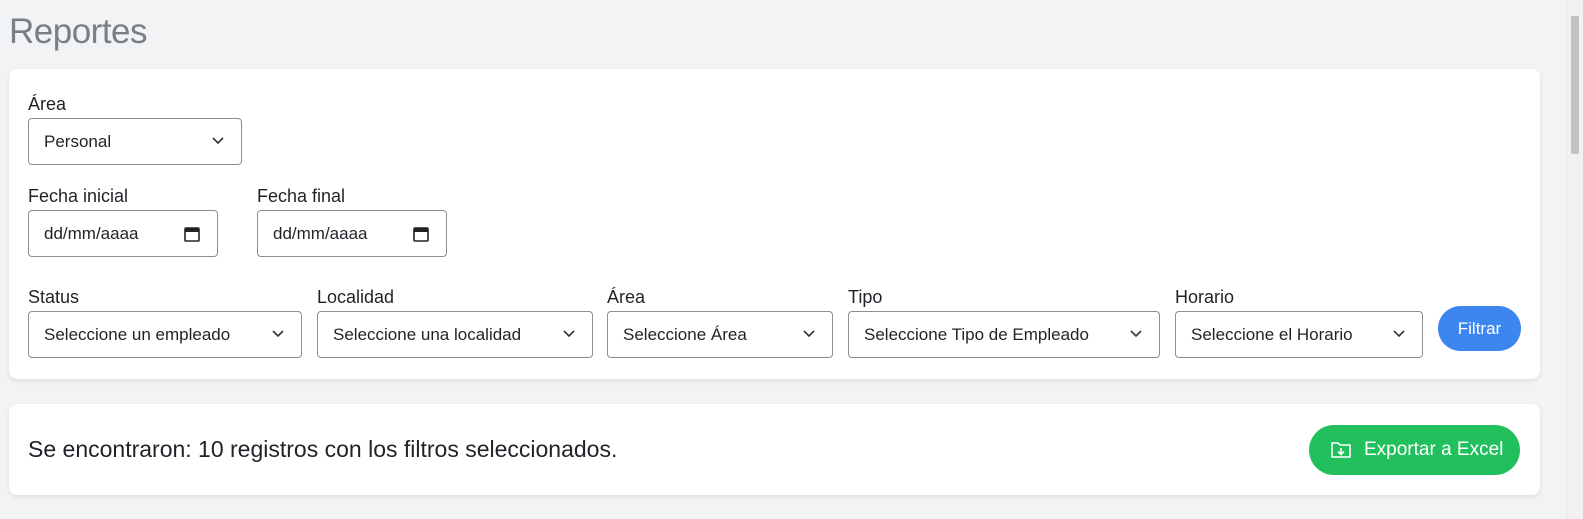  I want to click on page-title: Reportes, so click(78, 31).